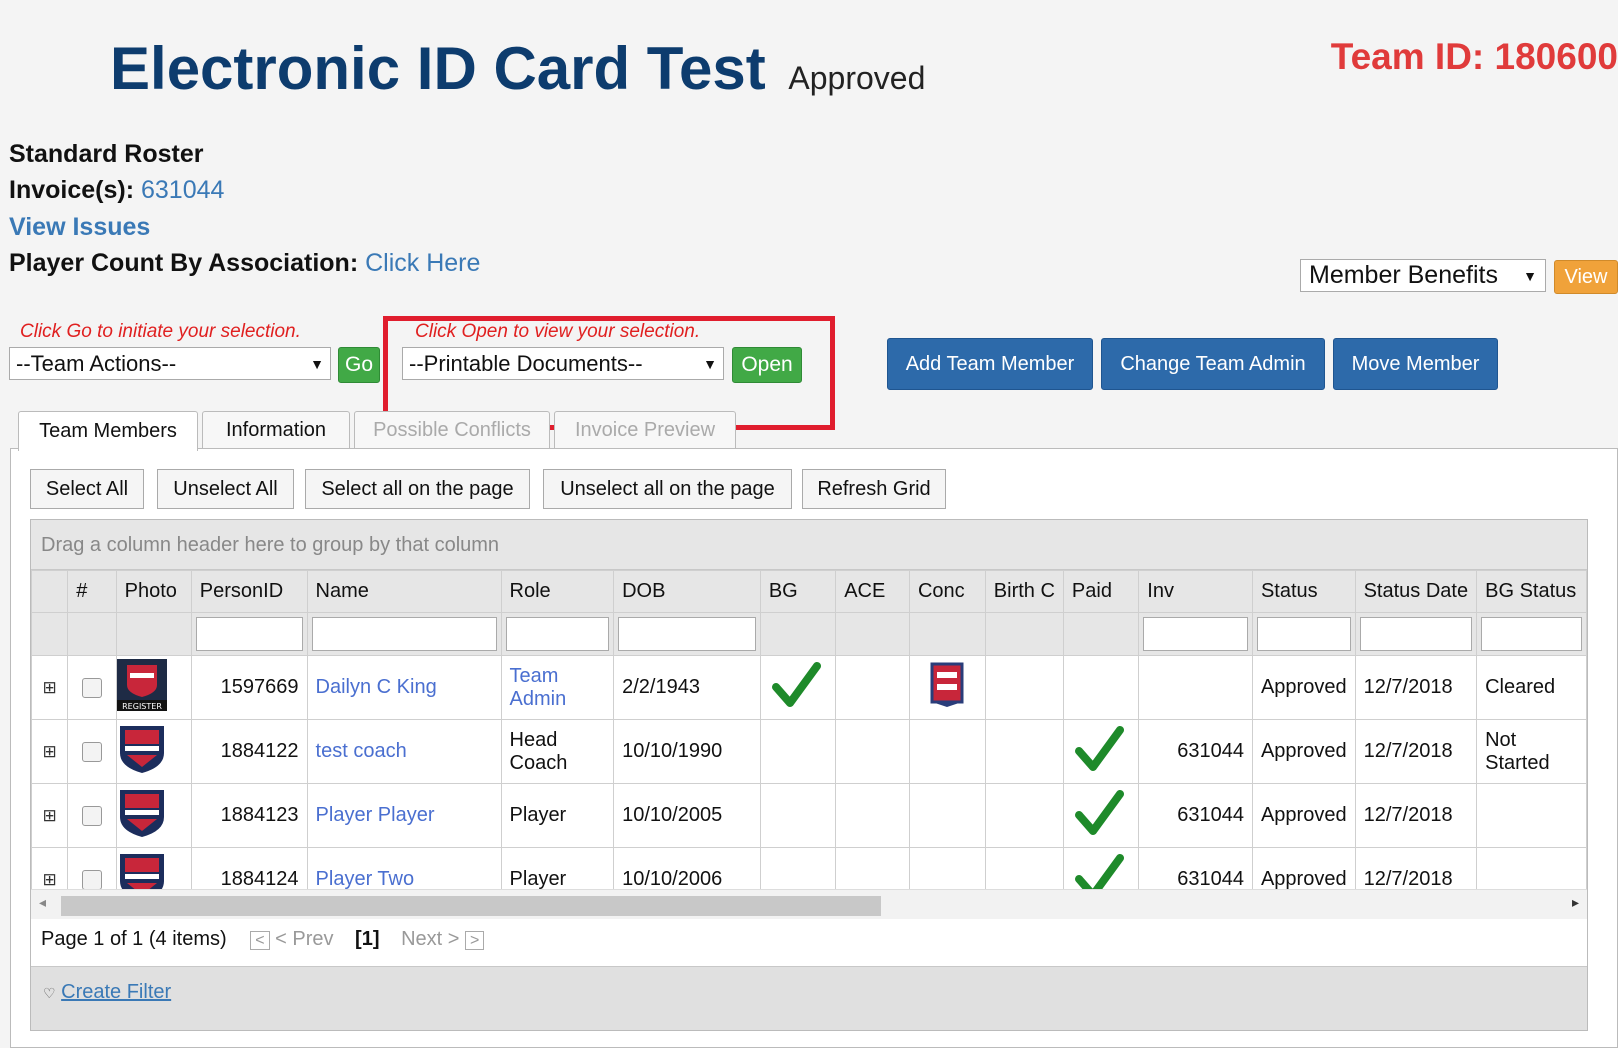  What do you see at coordinates (1213, 364) in the screenshot?
I see `change-team-admin-button: Change Team Admin` at bounding box center [1213, 364].